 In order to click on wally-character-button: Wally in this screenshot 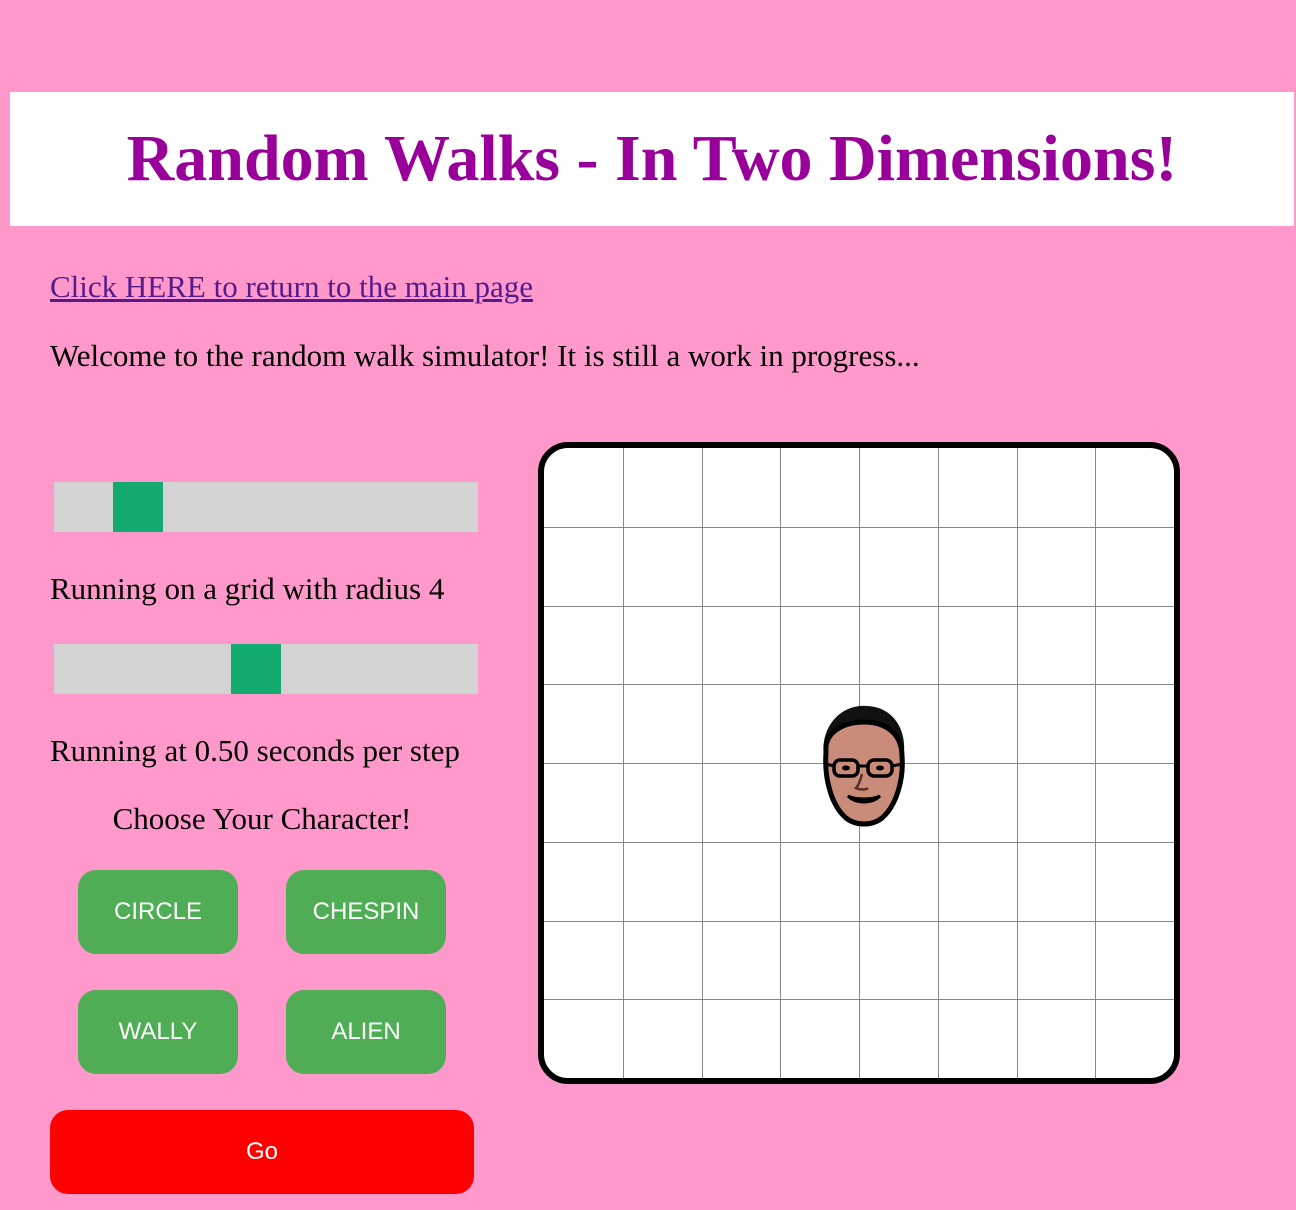, I will do `click(158, 1032)`.